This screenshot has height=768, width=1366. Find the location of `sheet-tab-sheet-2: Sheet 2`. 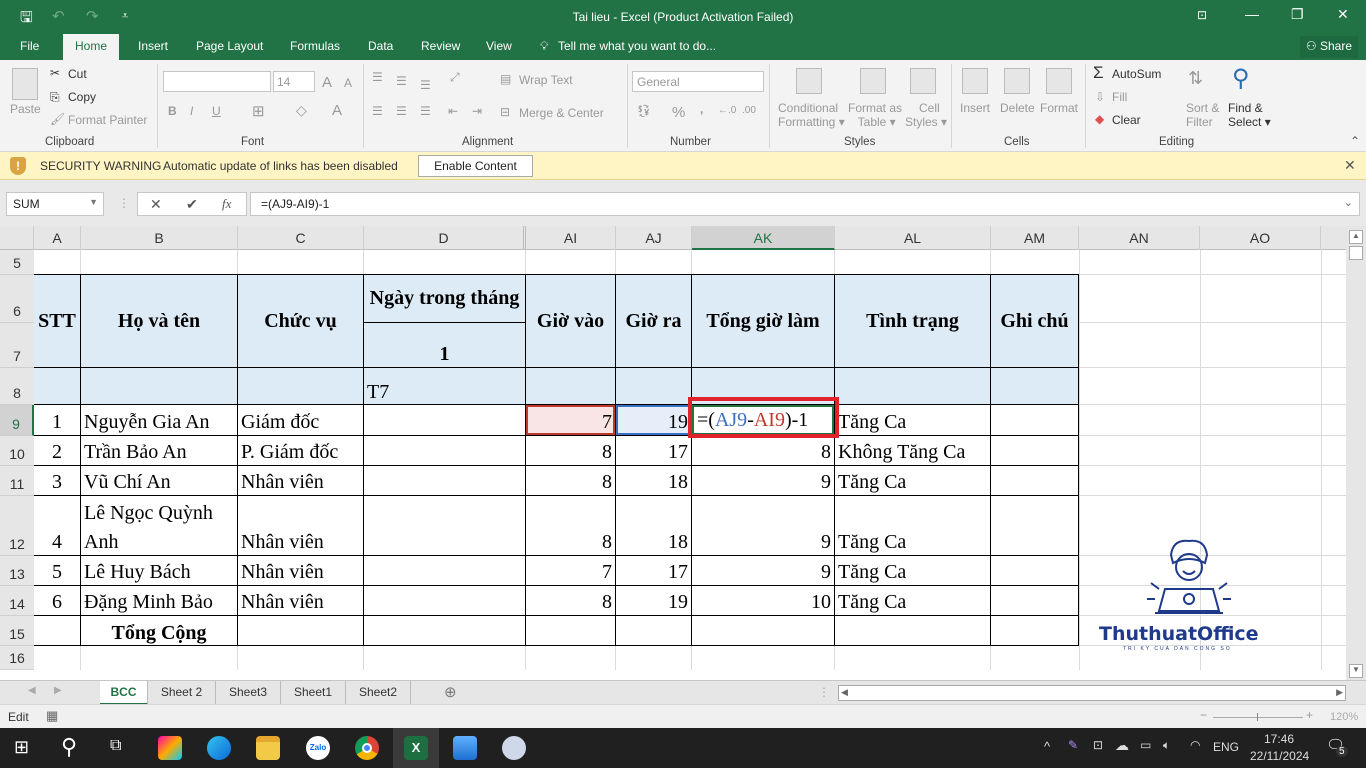

sheet-tab-sheet-2: Sheet 2 is located at coordinates (182, 693).